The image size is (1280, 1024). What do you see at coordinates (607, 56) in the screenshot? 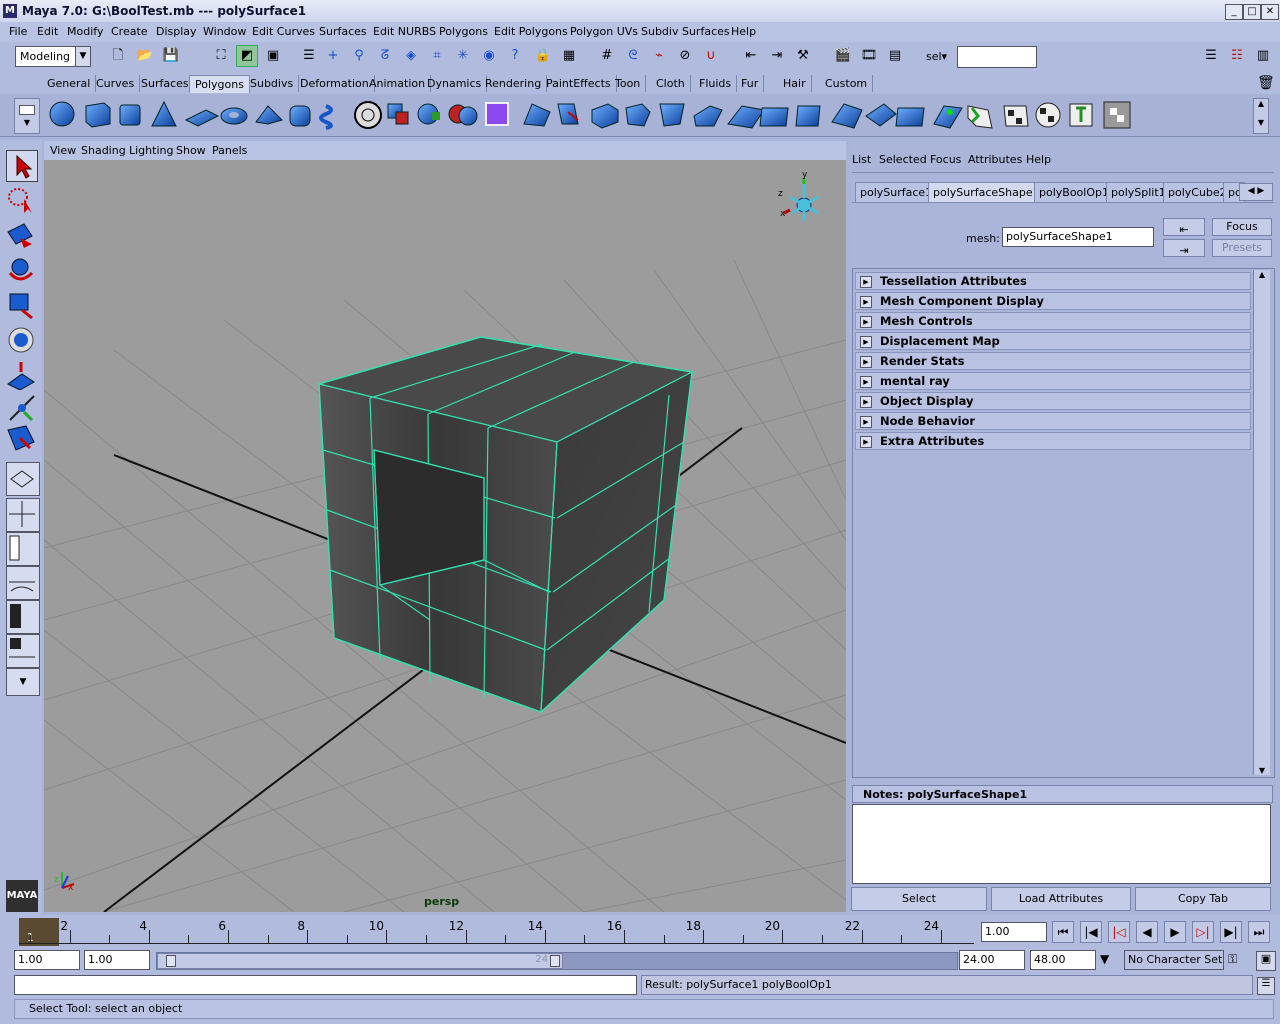
I see `snap-grid-icon: #` at bounding box center [607, 56].